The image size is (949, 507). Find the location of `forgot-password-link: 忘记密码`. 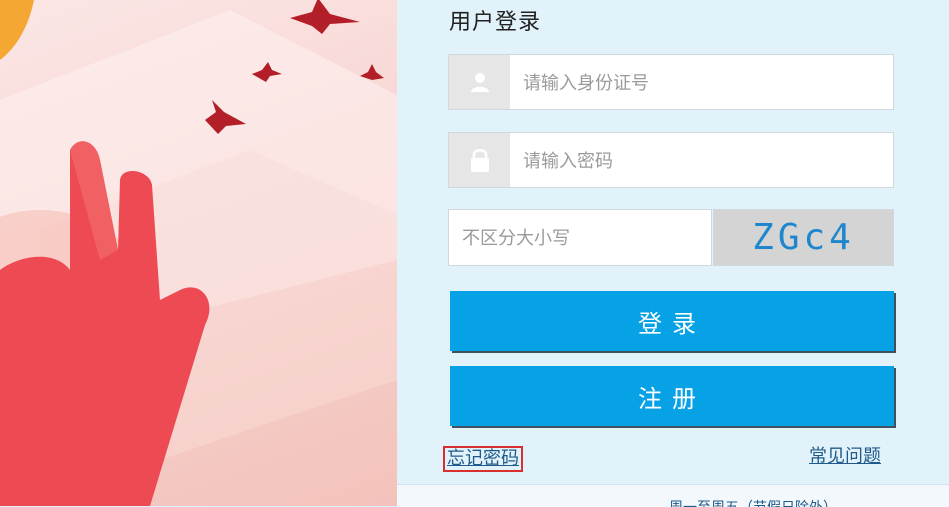

forgot-password-link: 忘记密码 is located at coordinates (483, 459).